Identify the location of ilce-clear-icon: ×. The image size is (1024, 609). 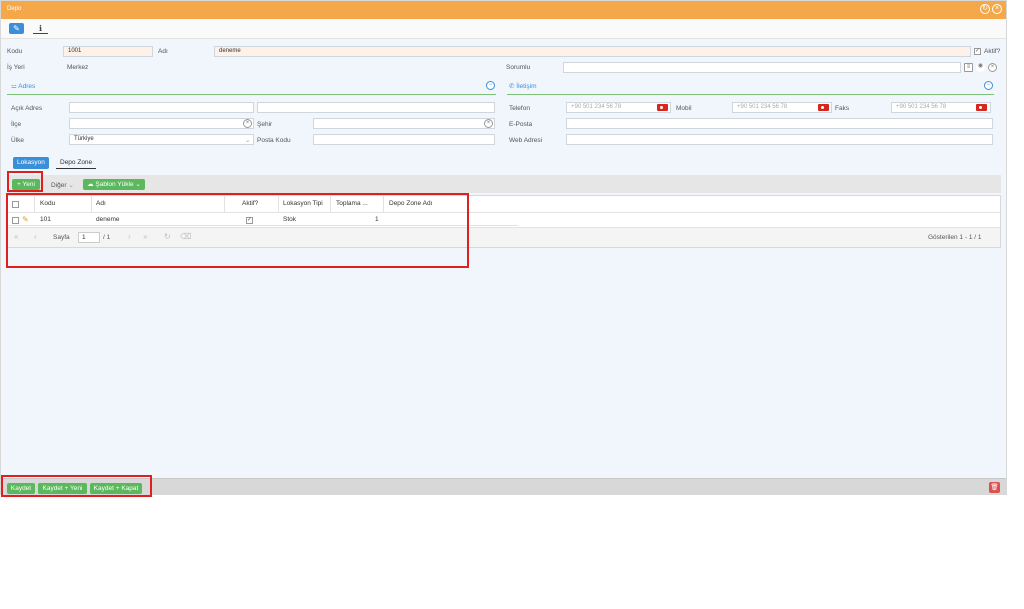
(247, 123).